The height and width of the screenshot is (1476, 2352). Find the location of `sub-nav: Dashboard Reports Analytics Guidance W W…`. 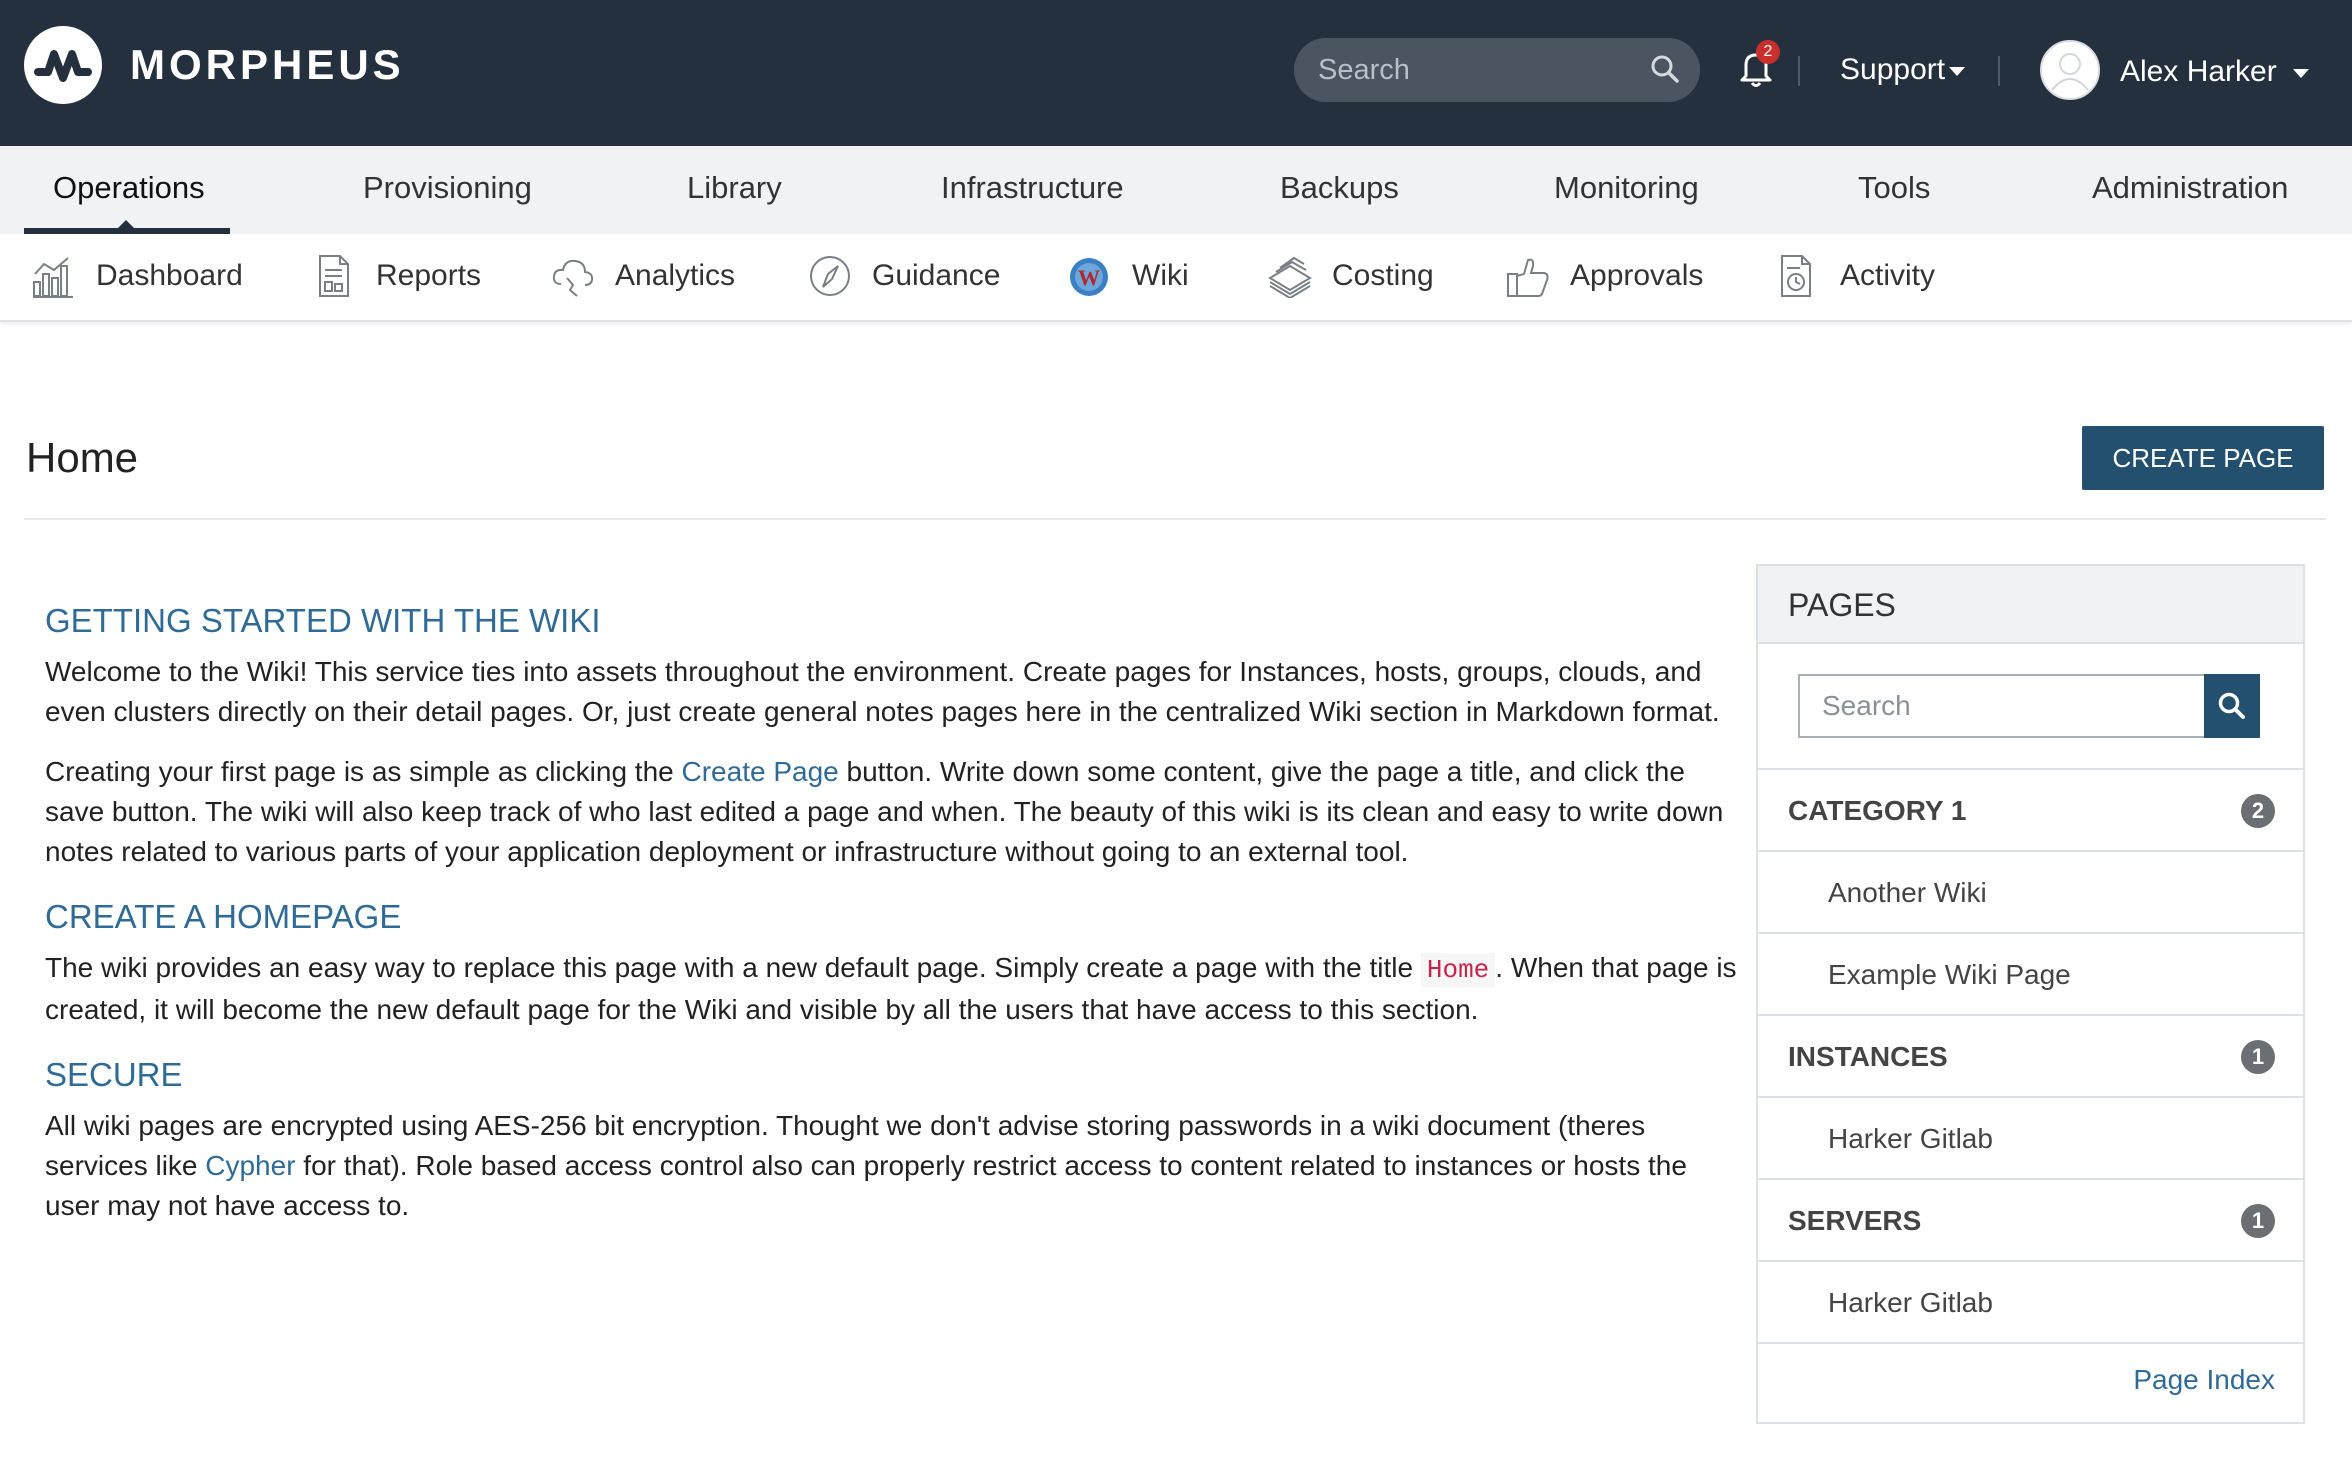

sub-nav: Dashboard Reports Analytics Guidance W W… is located at coordinates (1176, 278).